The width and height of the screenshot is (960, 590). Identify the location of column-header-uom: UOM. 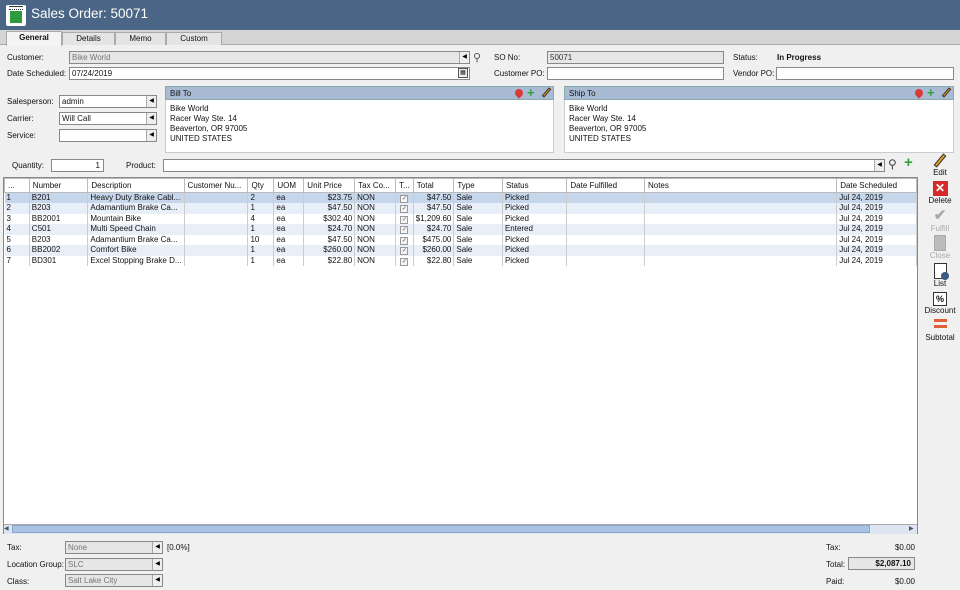
(289, 185).